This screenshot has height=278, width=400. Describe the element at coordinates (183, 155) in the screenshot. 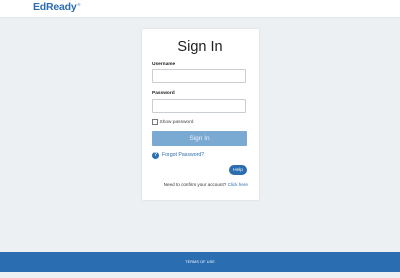

I see `forgot-password-label: Forgot Password?` at that location.